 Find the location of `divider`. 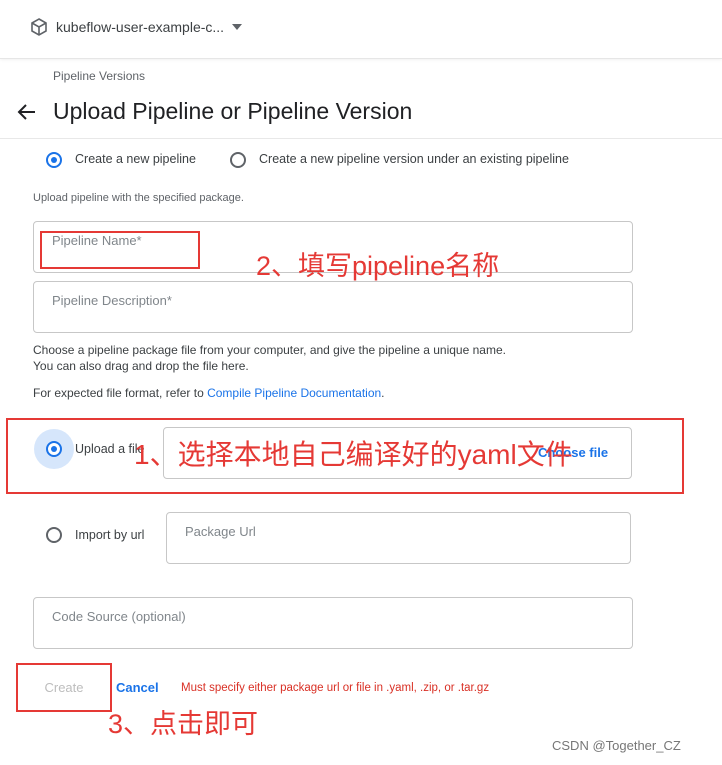

divider is located at coordinates (361, 138).